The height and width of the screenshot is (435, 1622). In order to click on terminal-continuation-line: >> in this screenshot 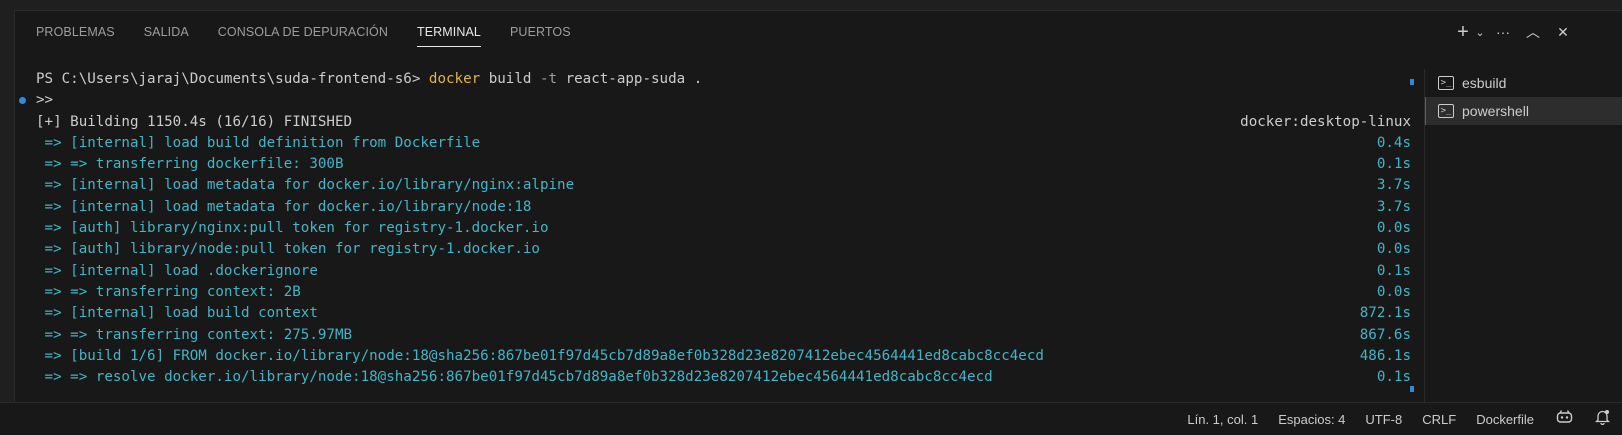, I will do `click(715, 100)`.